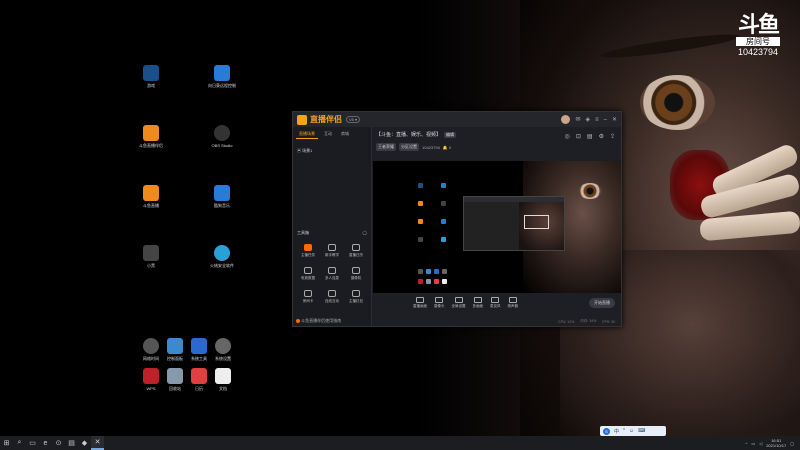 This screenshot has width=800, height=450. Describe the element at coordinates (602, 303) in the screenshot. I see `start-live-button: 开始直播` at that location.